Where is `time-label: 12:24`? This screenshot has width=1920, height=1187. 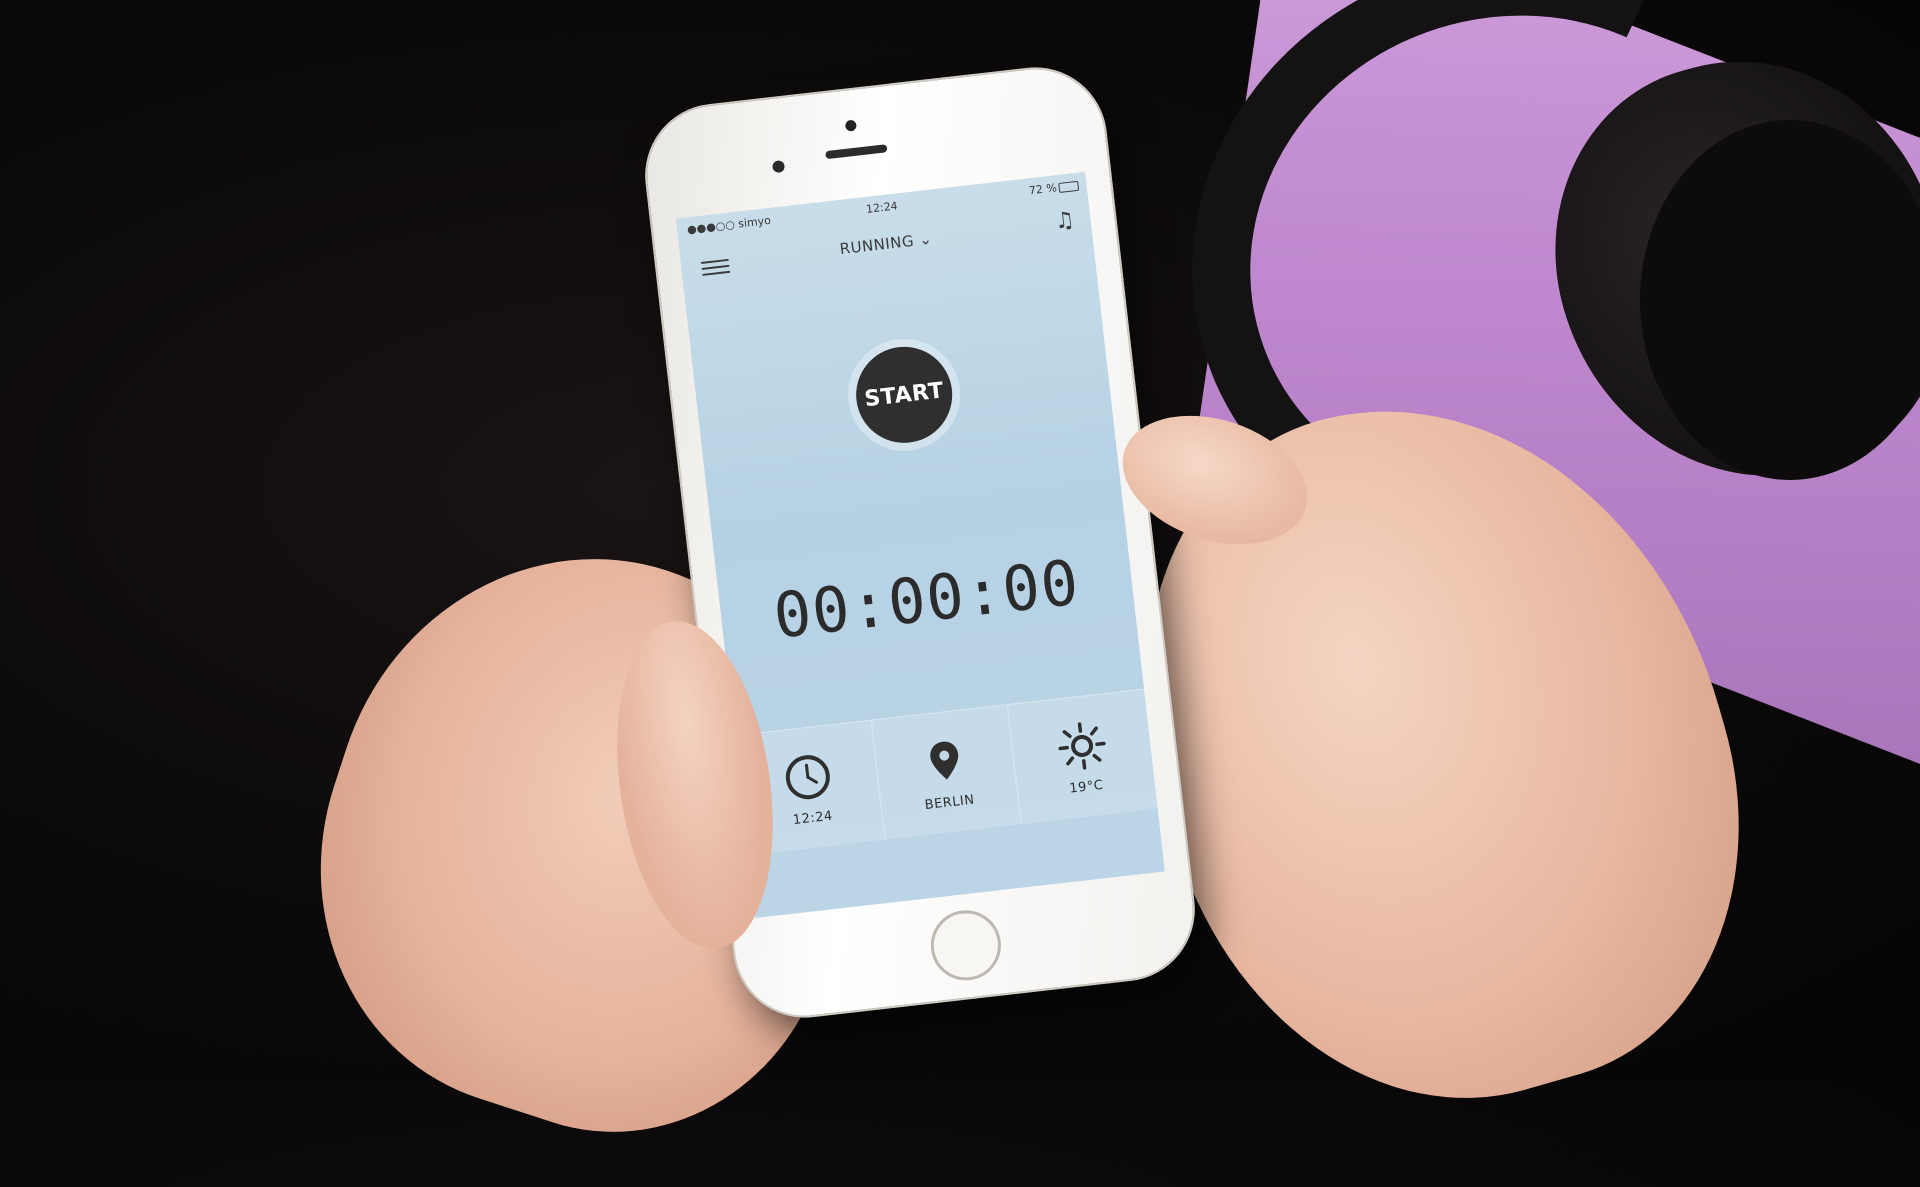 time-label: 12:24 is located at coordinates (813, 818).